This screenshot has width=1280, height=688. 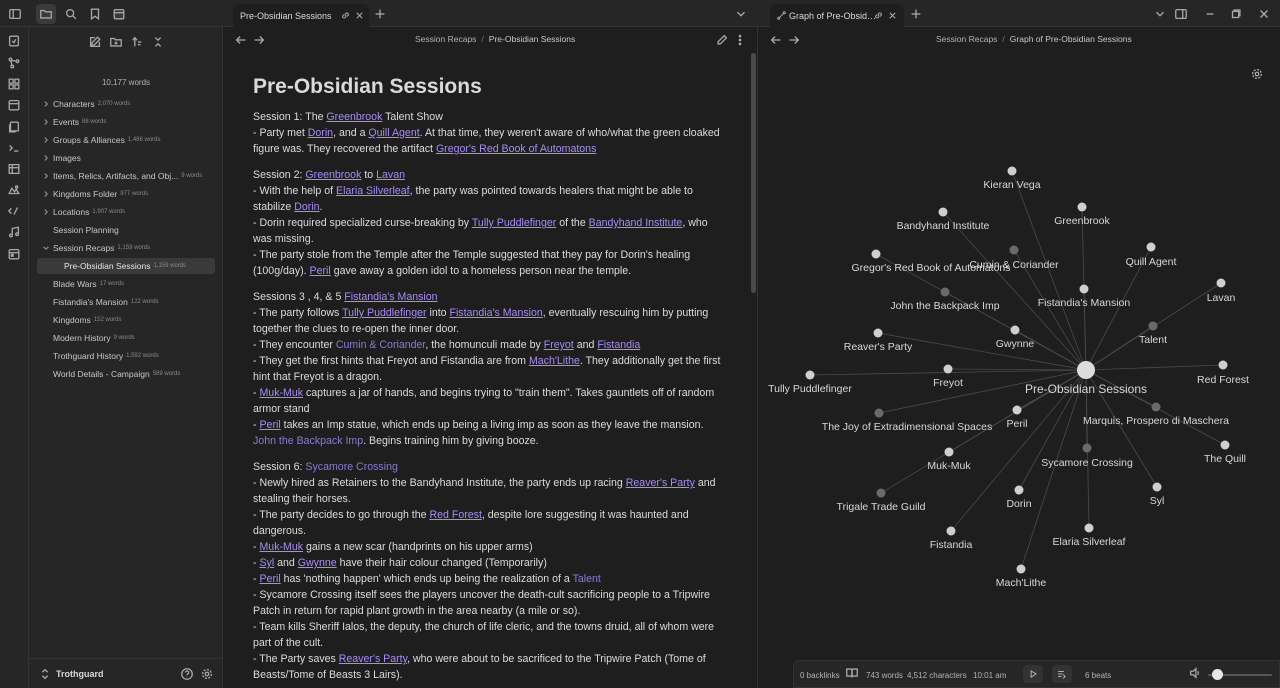 I want to click on link-dorin: Dorin, so click(x=306, y=207).